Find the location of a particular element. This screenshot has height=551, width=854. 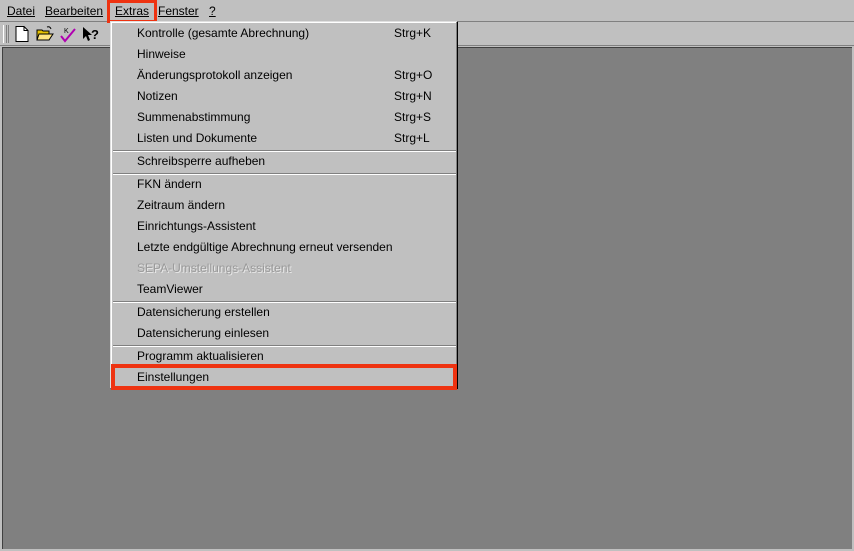

menu-item-label: Kontrolle (gesamte Abrechnung) is located at coordinates (223, 33).